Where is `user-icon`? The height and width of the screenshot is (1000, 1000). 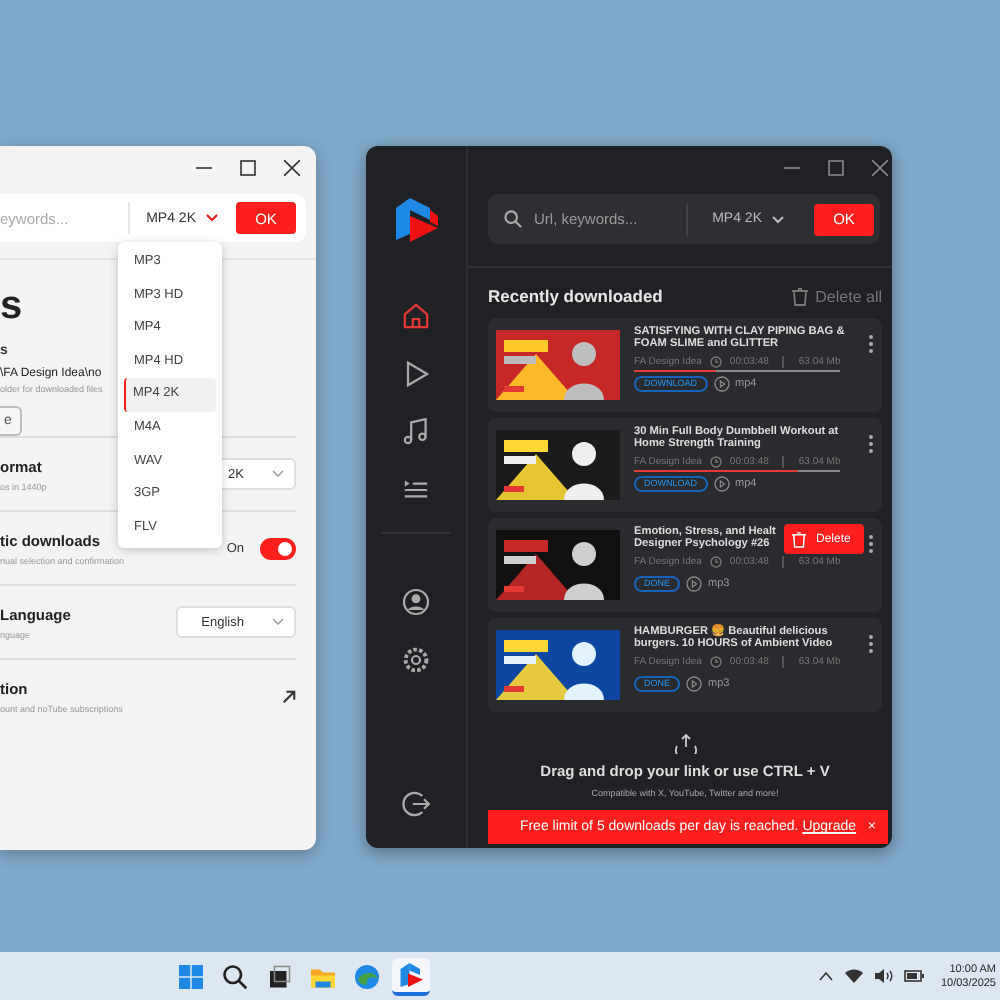 user-icon is located at coordinates (416, 602).